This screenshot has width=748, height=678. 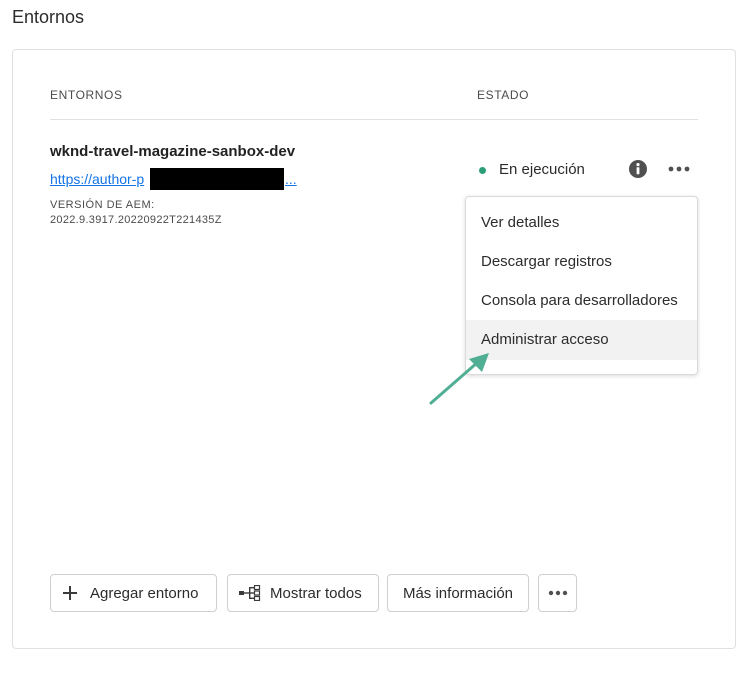 I want to click on aem-version-label: VERSIÓN DE AEM:, so click(x=102, y=205).